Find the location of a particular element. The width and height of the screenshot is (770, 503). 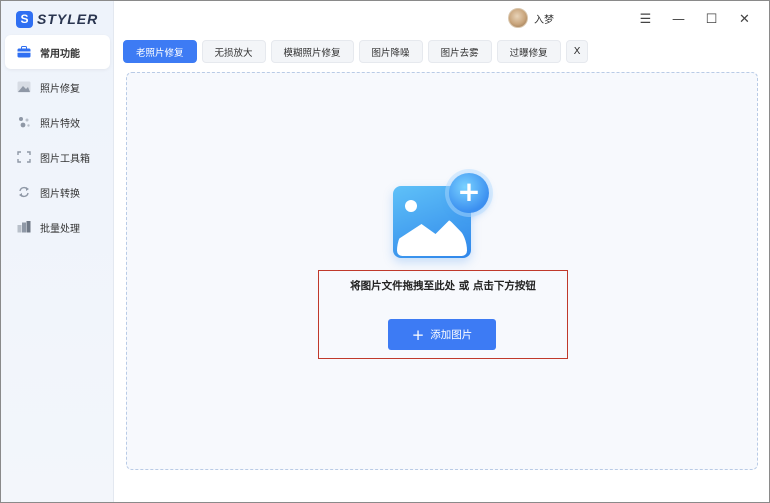

tab-blur-repair: 模糊照片修复 is located at coordinates (312, 51).